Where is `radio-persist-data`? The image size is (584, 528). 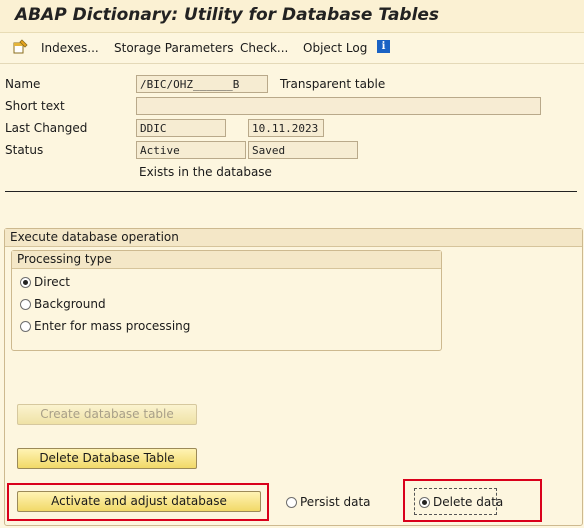 radio-persist-data is located at coordinates (291, 502).